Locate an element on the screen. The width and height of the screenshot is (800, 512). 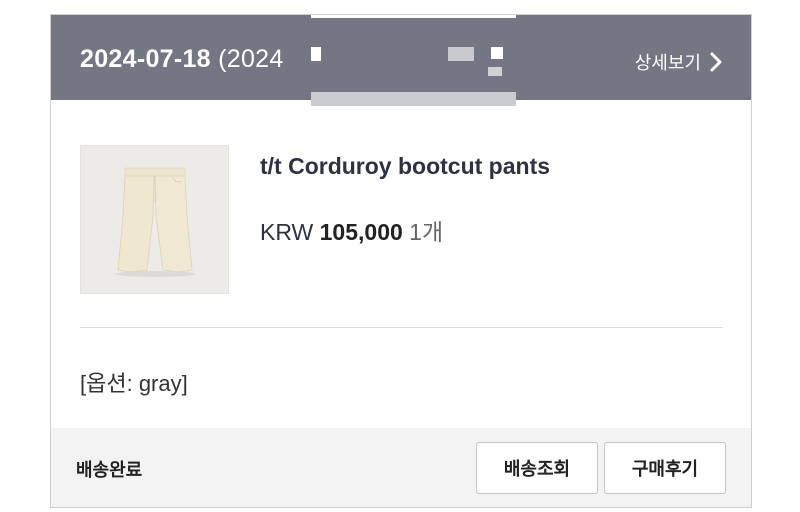
product-option: [옵션: gray] is located at coordinates (134, 383).